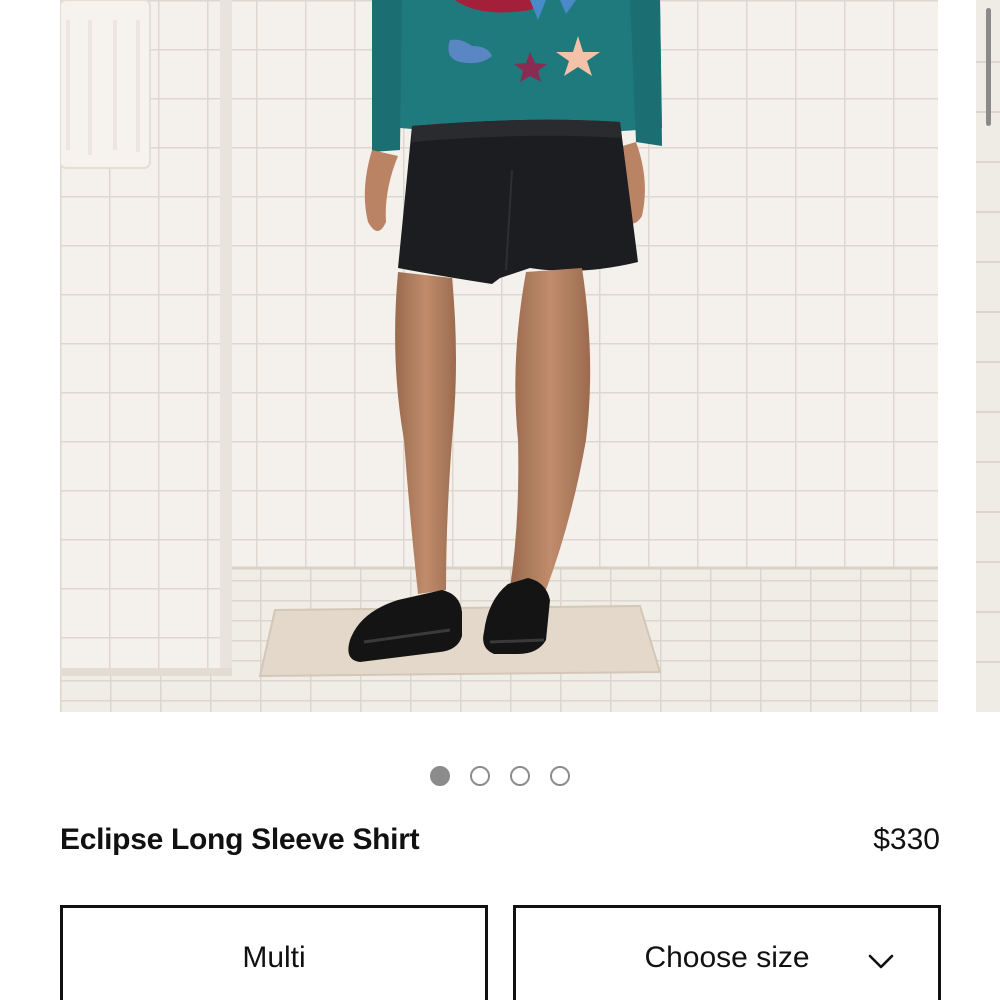 This screenshot has width=1000, height=1000. Describe the element at coordinates (906, 839) in the screenshot. I see `product-price: $330` at that location.